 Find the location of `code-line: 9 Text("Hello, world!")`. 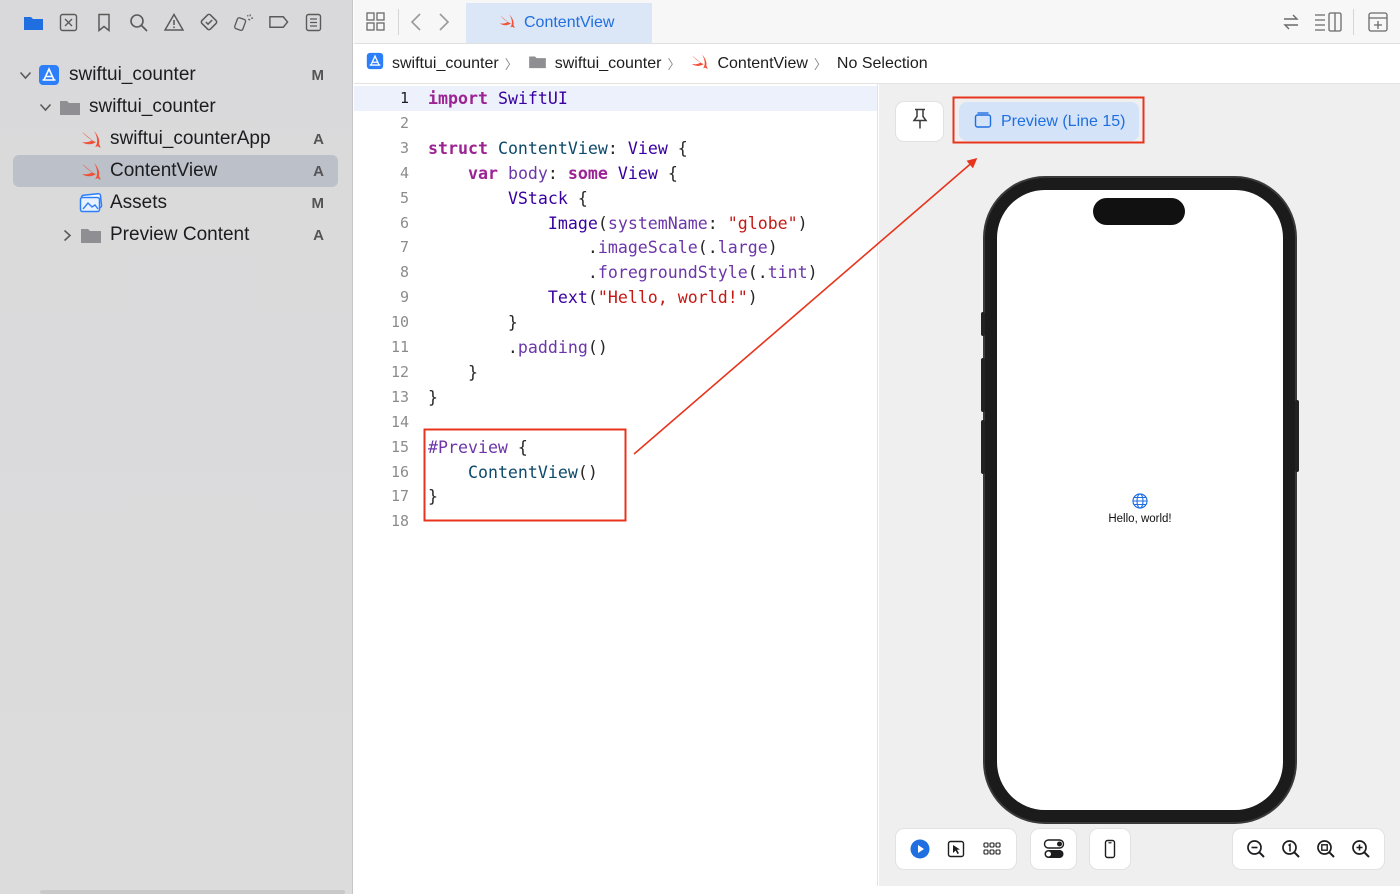

code-line: 9 Text("Hello, world!") is located at coordinates (615, 297).